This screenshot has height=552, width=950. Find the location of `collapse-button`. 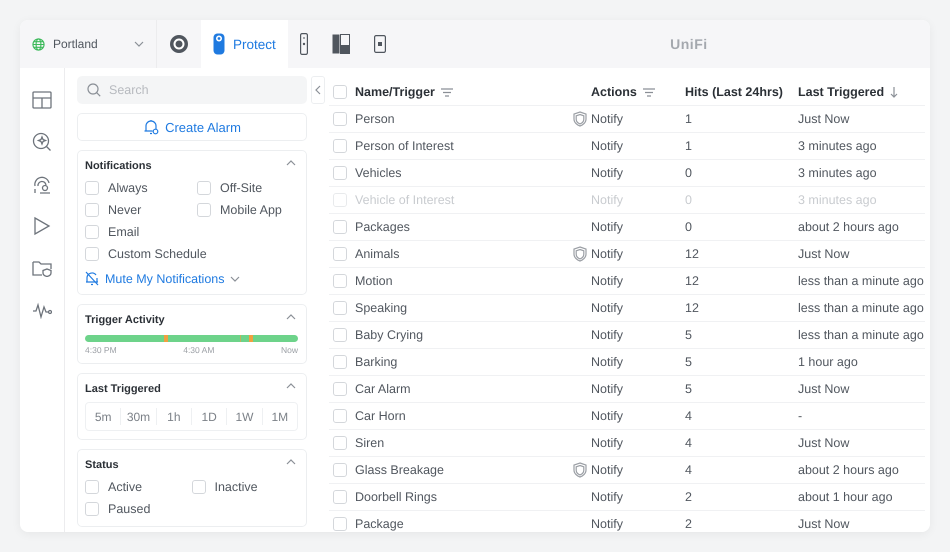

collapse-button is located at coordinates (318, 90).